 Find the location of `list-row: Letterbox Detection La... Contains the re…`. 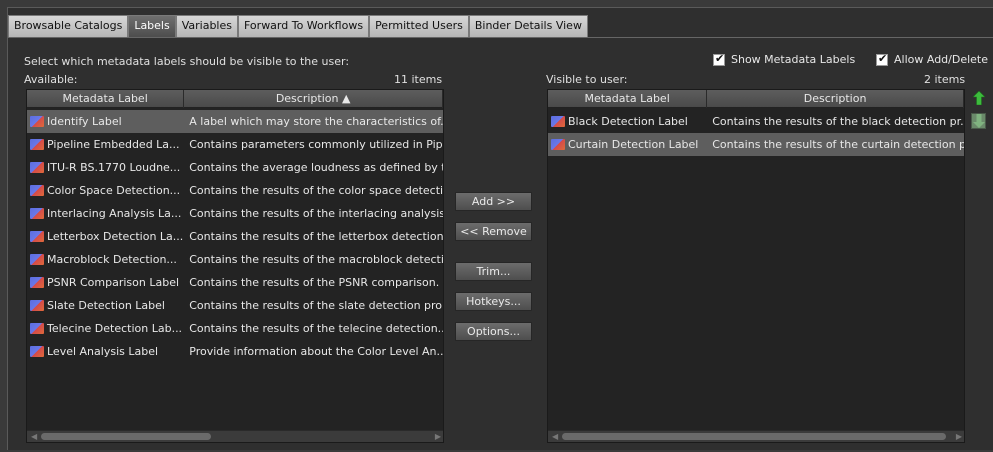

list-row: Letterbox Detection La... Contains the re… is located at coordinates (235, 236).